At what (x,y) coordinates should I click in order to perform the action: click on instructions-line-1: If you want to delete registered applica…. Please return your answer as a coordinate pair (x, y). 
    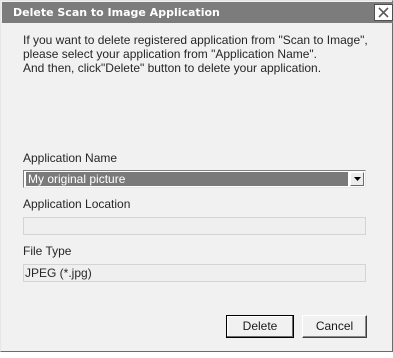
    Looking at the image, I should click on (195, 47).